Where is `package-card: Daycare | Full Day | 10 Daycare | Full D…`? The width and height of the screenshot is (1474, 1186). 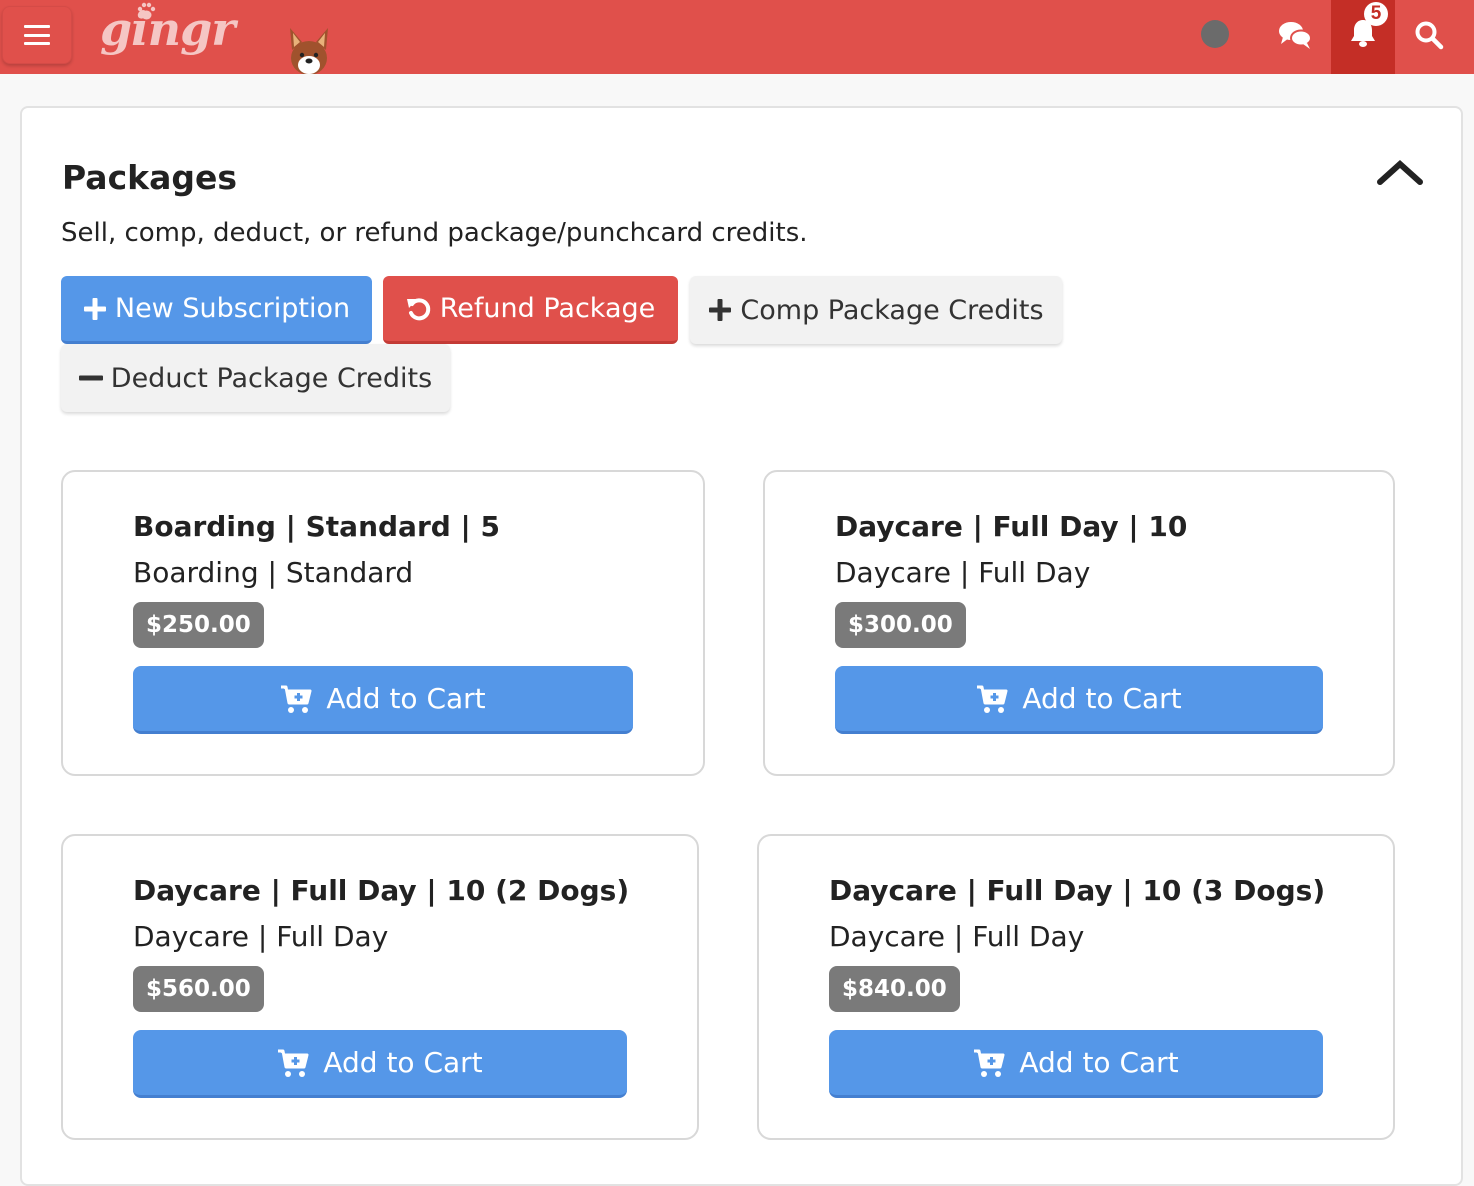 package-card: Daycare | Full Day | 10 Daycare | Full D… is located at coordinates (1079, 623).